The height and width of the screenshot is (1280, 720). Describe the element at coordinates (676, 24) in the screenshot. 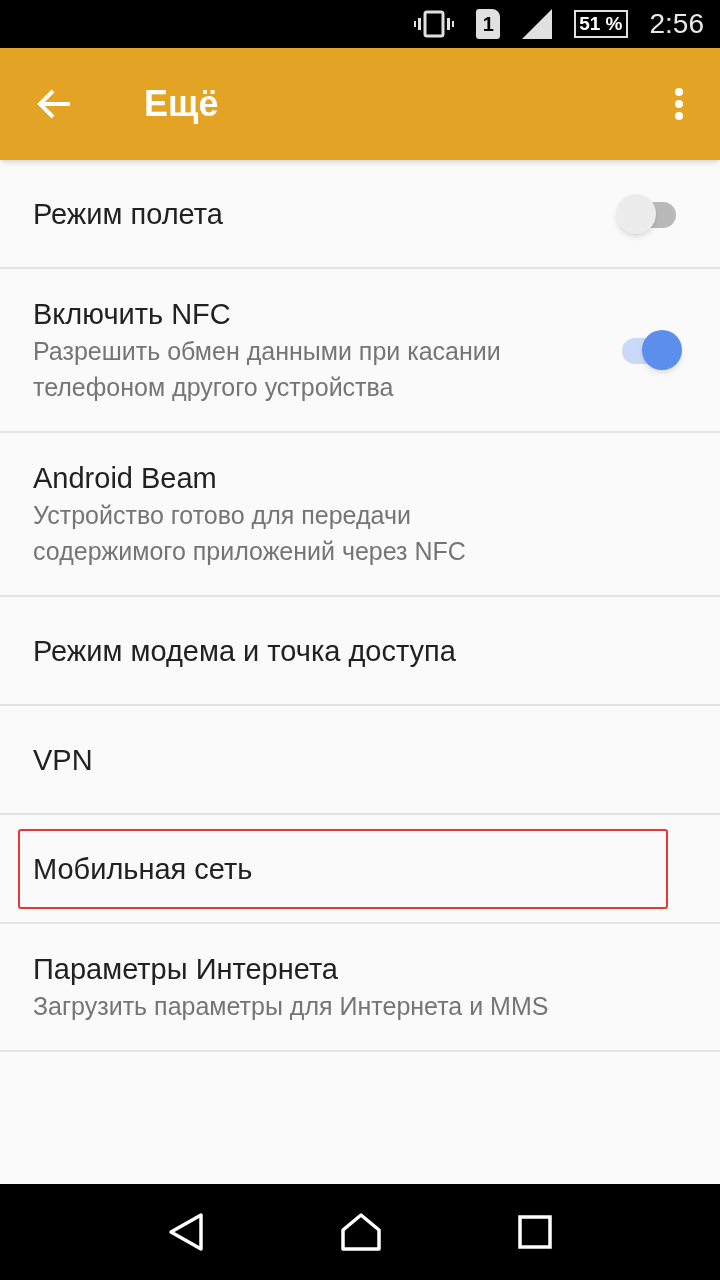

I see `clock: 2:56` at that location.